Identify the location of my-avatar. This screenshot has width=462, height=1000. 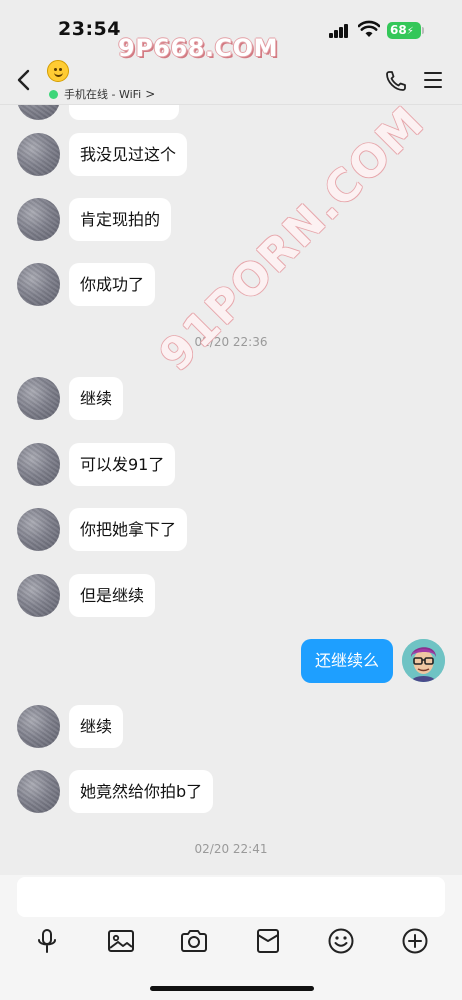
(423, 660).